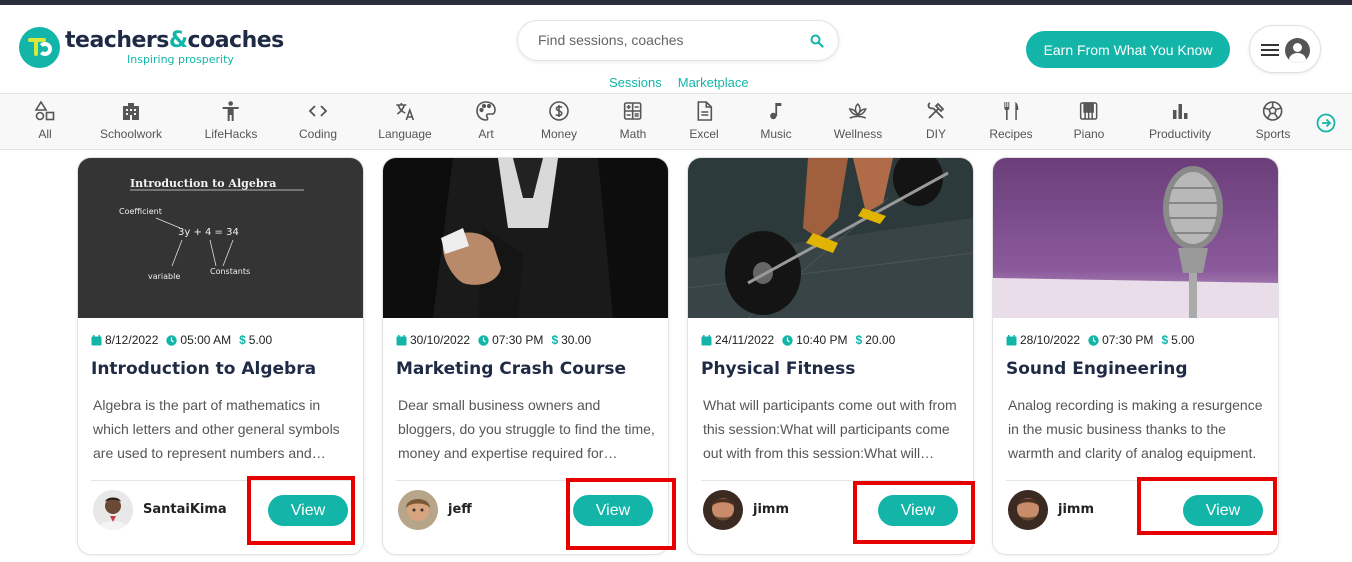 The image size is (1352, 562). I want to click on header-links: Sessions Marketplace, so click(679, 82).